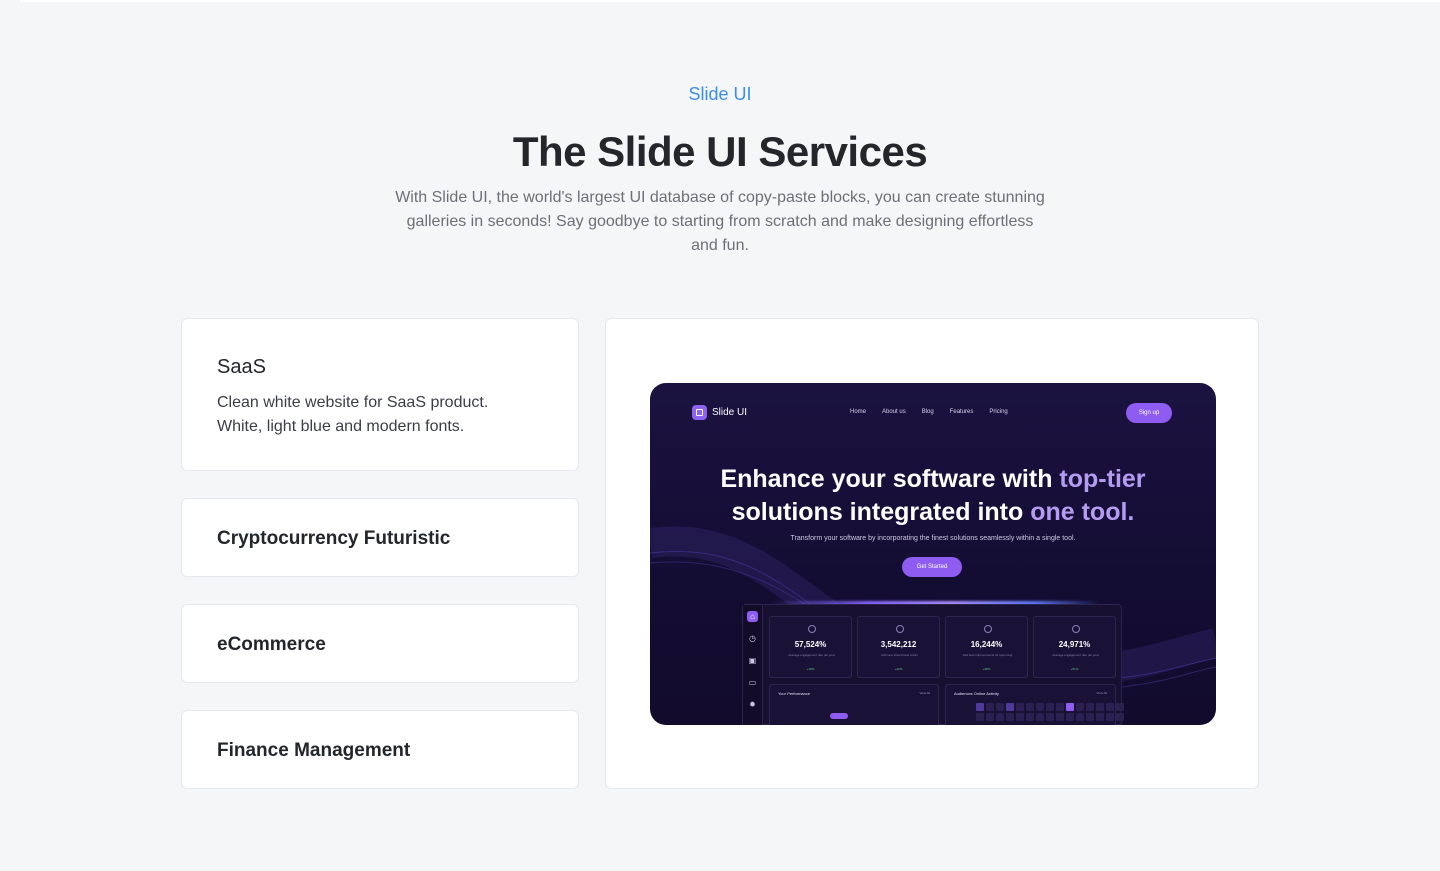 This screenshot has height=871, width=1440. What do you see at coordinates (986, 644) in the screenshot?
I see `stat-value: 16,244%` at bounding box center [986, 644].